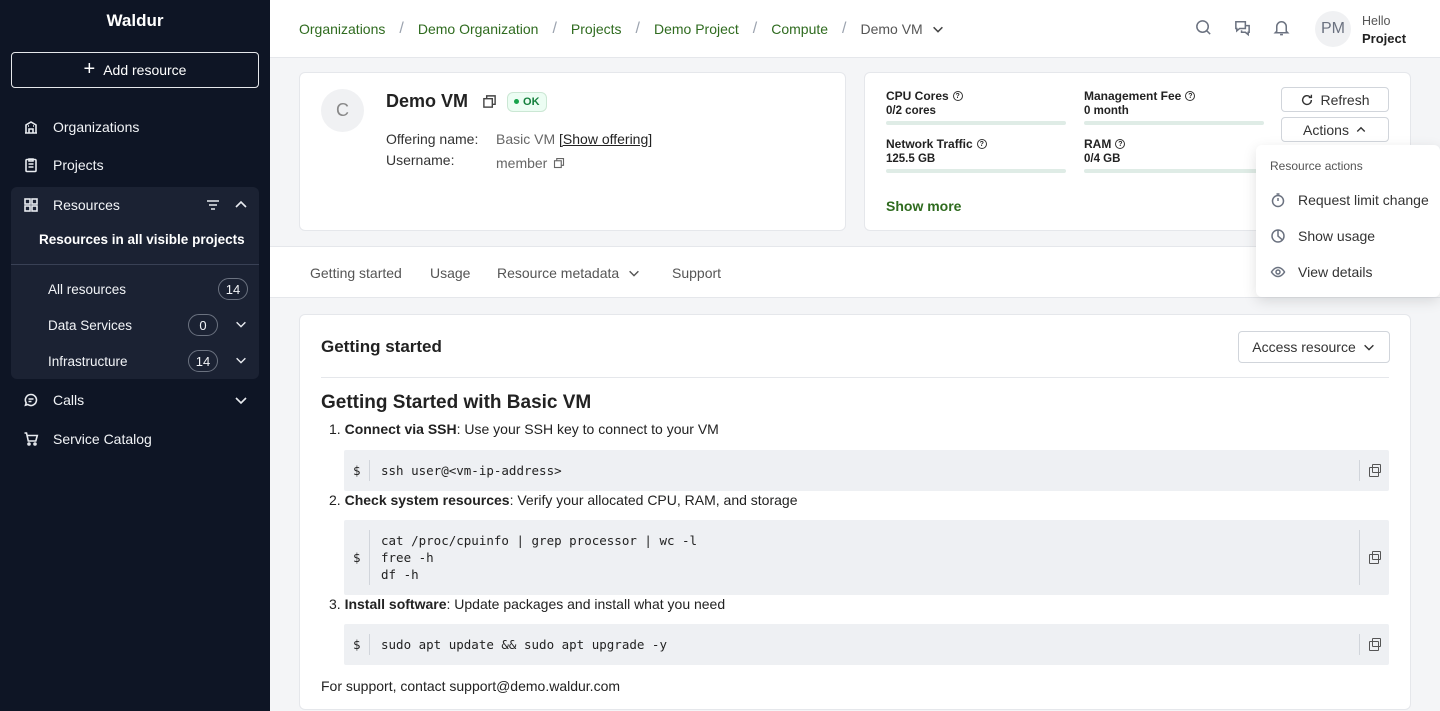  Describe the element at coordinates (135, 165) in the screenshot. I see `sidebar-item-projects: Projects` at that location.